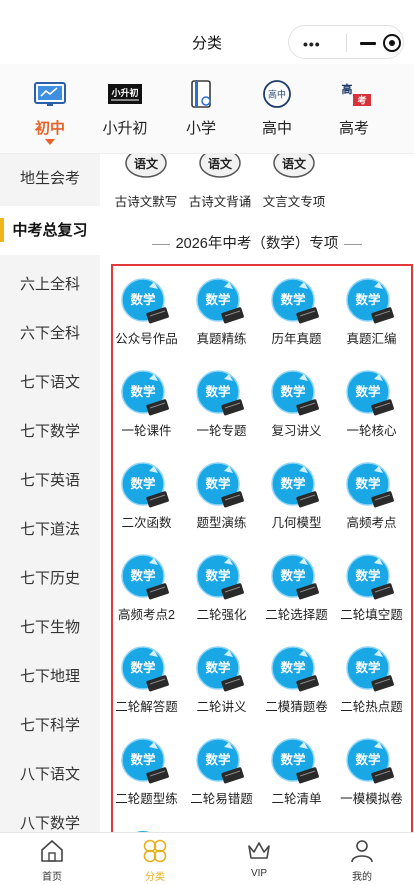 The image size is (414, 885). I want to click on banner-icon: 小升初, so click(125, 94).